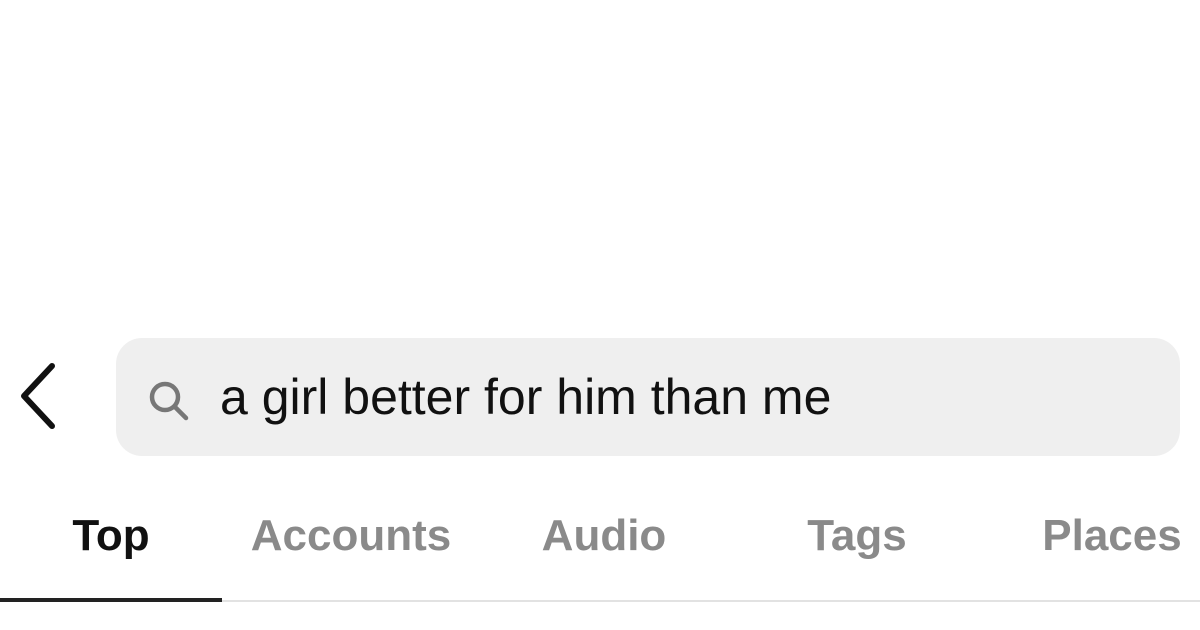  I want to click on tab-audio: Audio, so click(604, 536).